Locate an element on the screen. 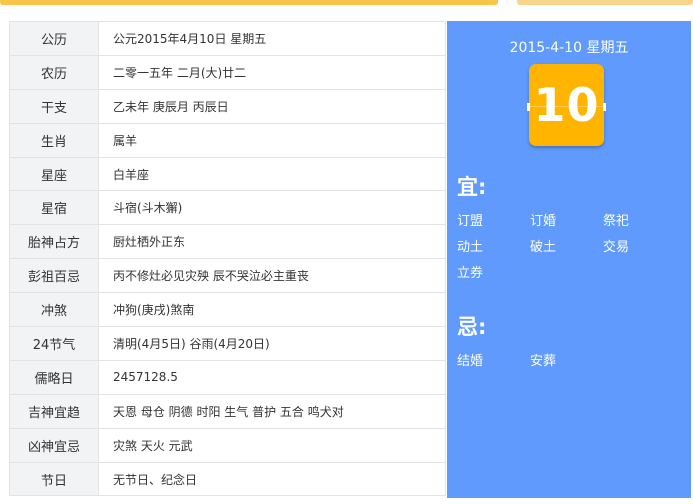 Image resolution: width=693 pixels, height=504 pixels. row-label: 农历 is located at coordinates (54, 72).